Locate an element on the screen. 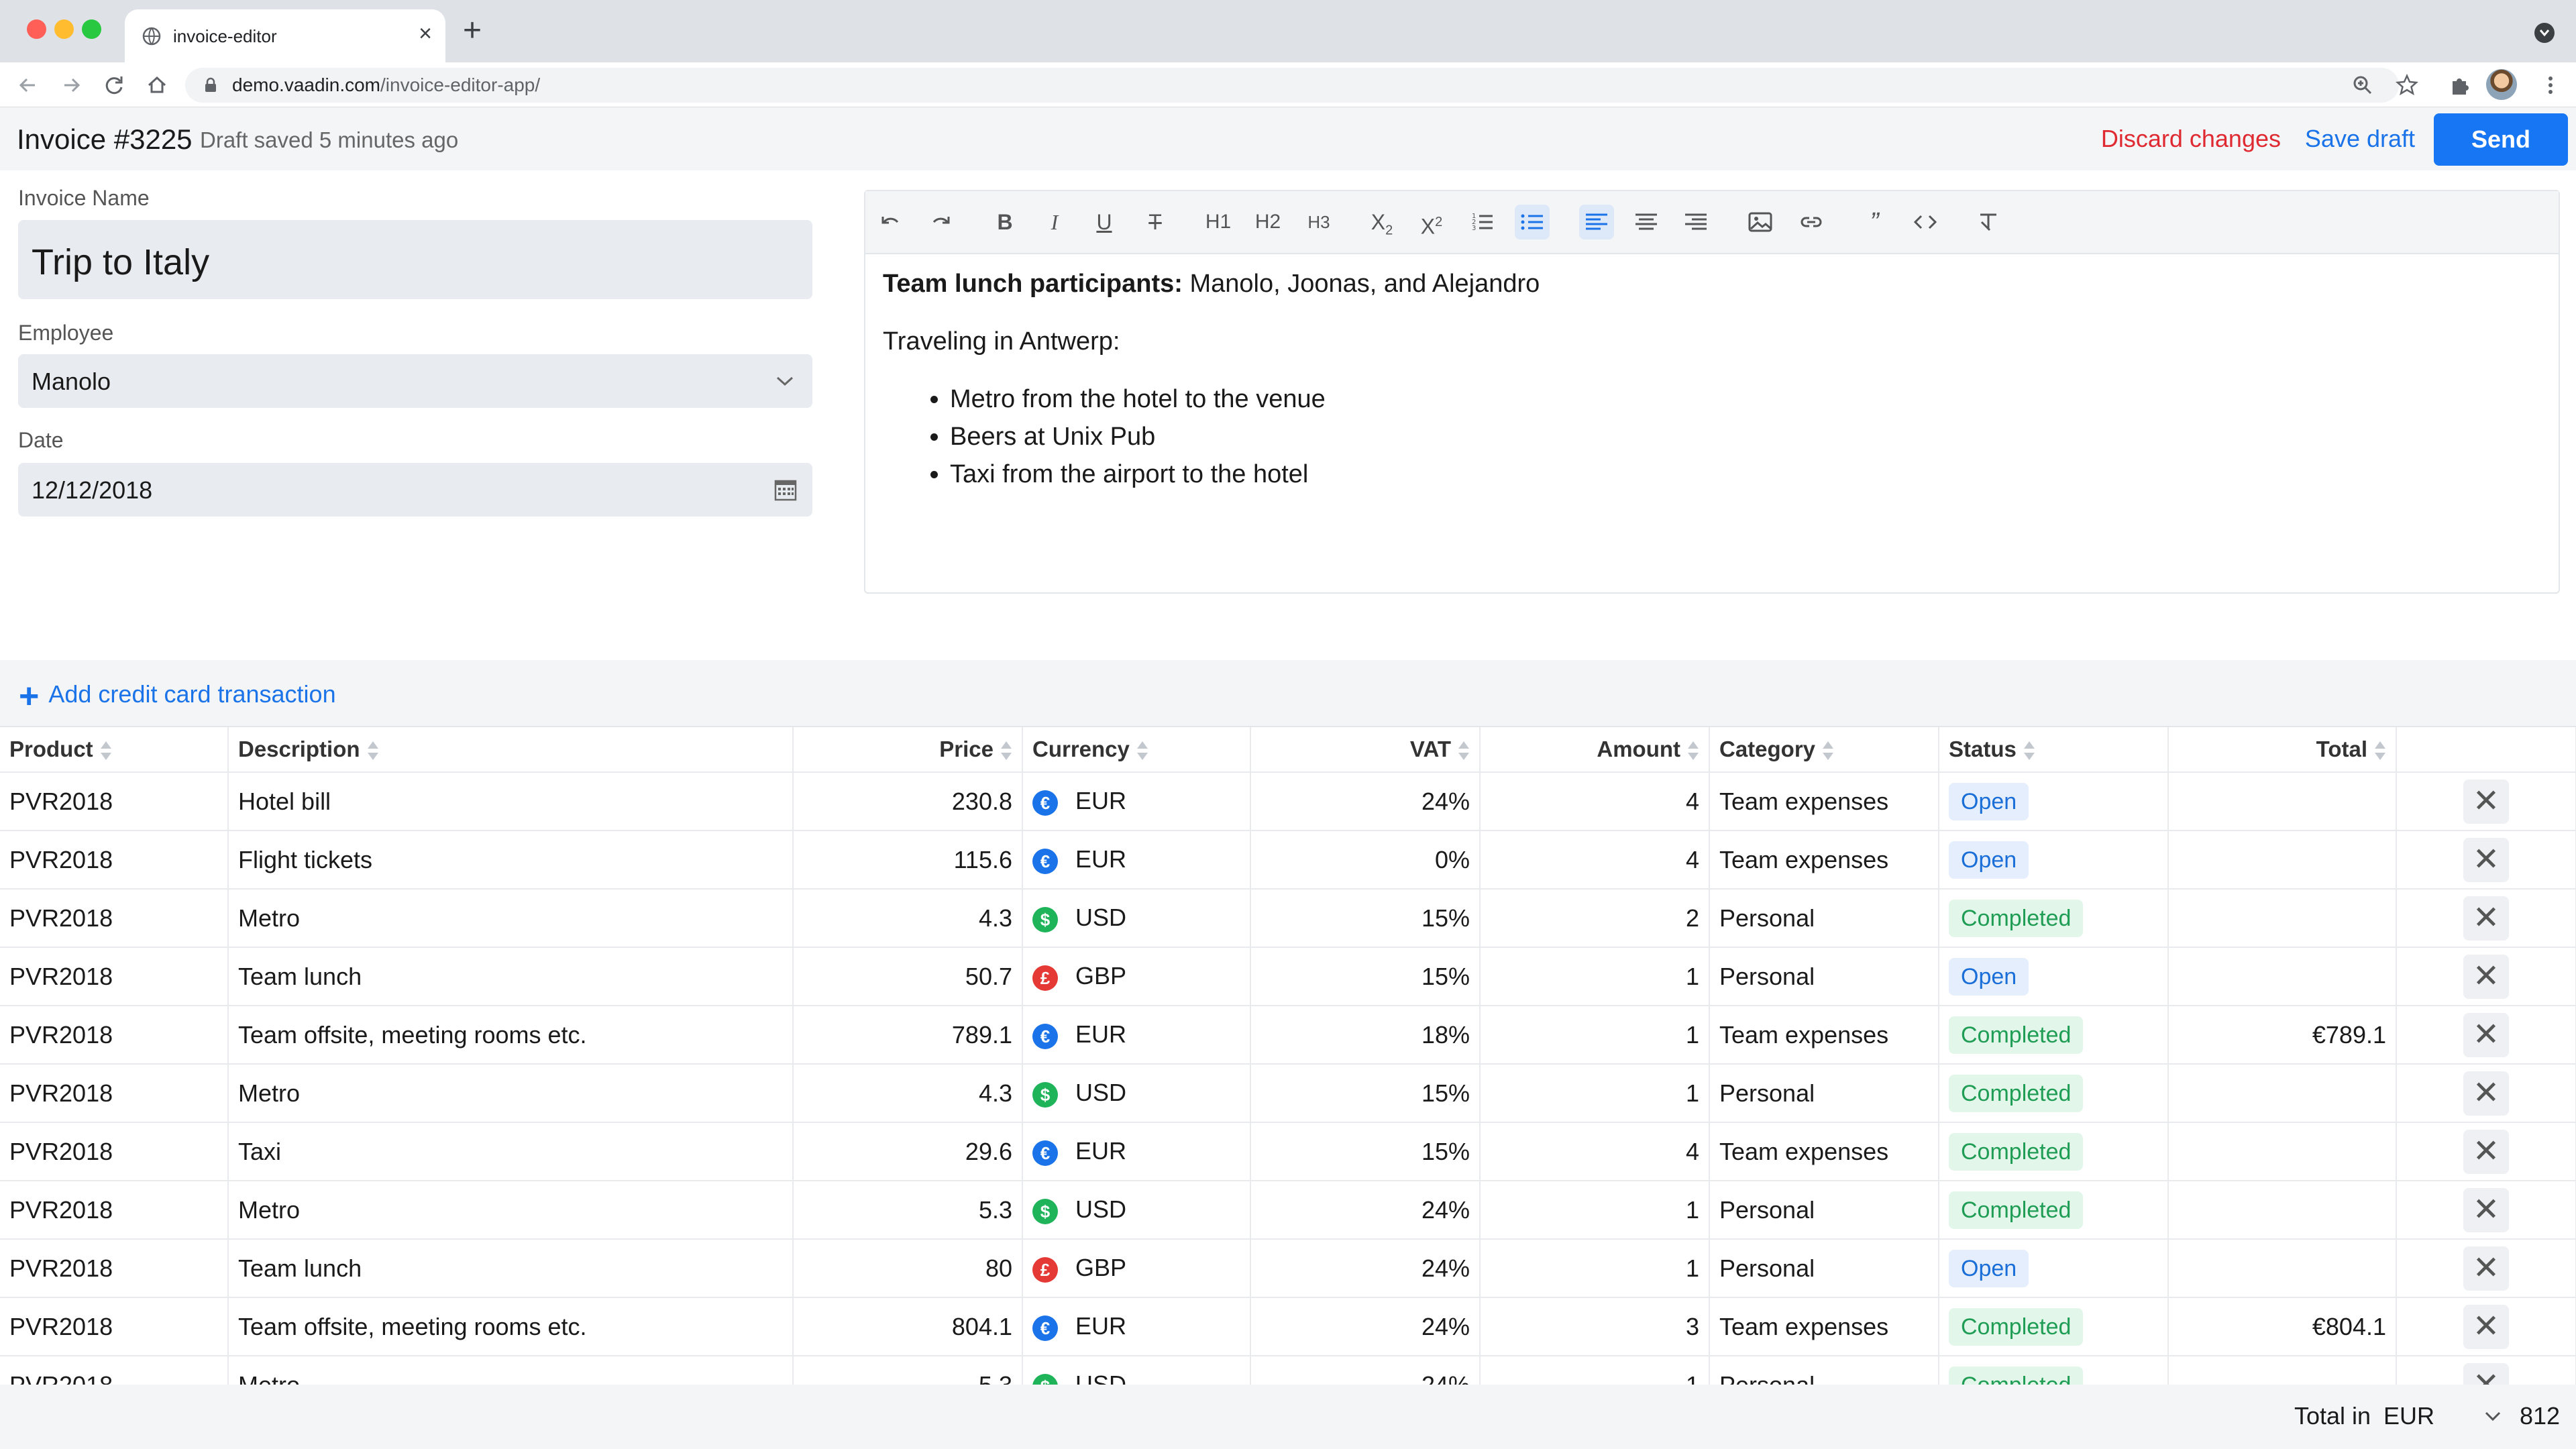 The image size is (2576, 1449). blockquote-button: ” is located at coordinates (1874, 222).